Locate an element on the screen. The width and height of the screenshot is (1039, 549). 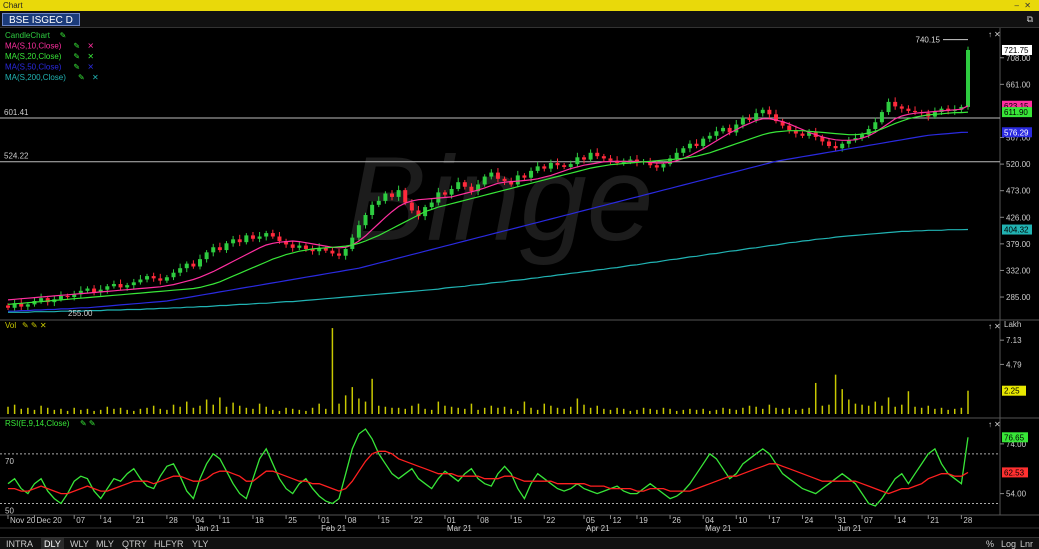
rsi-legend-icons: ✎ ✎ is located at coordinates (88, 423).